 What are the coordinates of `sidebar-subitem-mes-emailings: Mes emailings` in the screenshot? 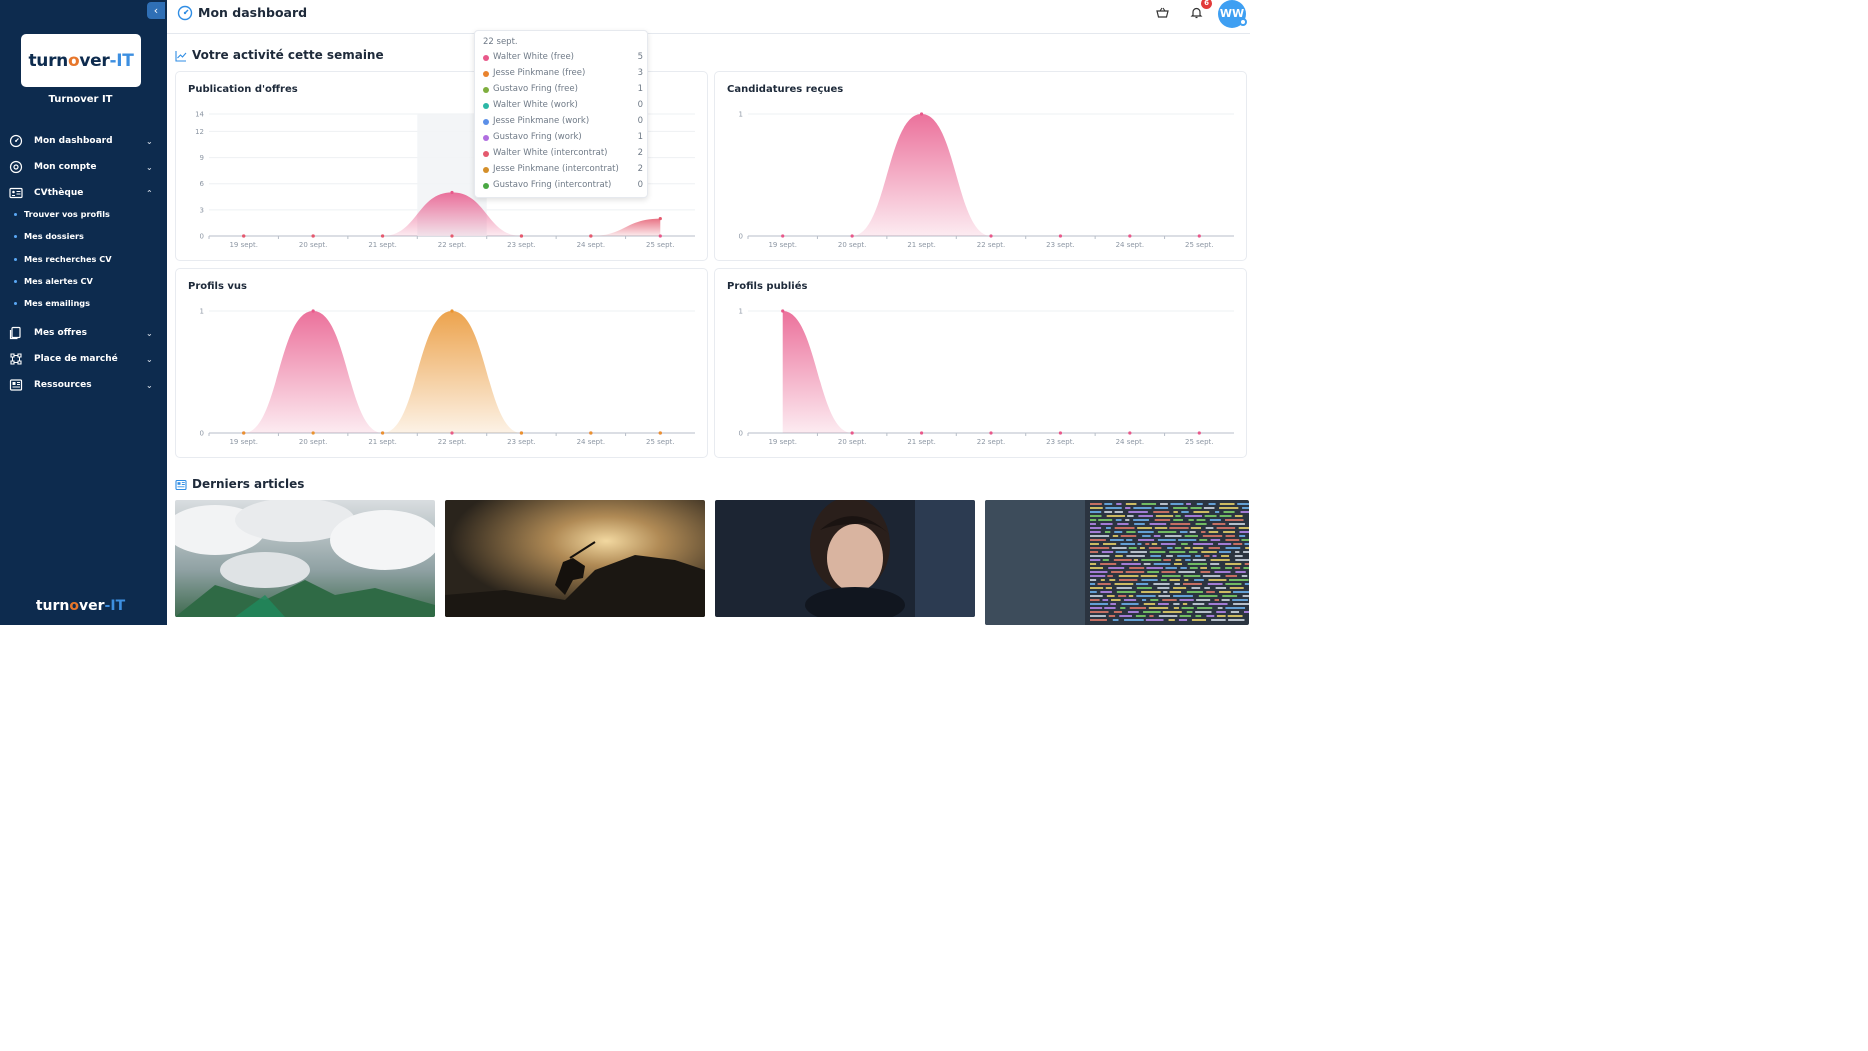 It's located at (83, 303).